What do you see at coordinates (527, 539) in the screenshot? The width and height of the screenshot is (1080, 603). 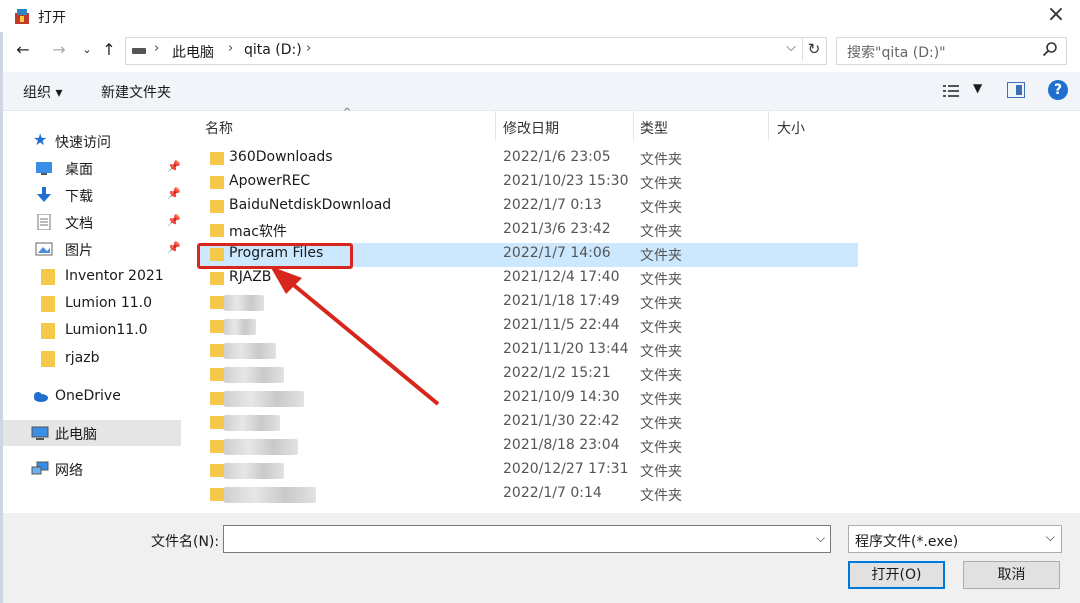 I see `filename-input` at bounding box center [527, 539].